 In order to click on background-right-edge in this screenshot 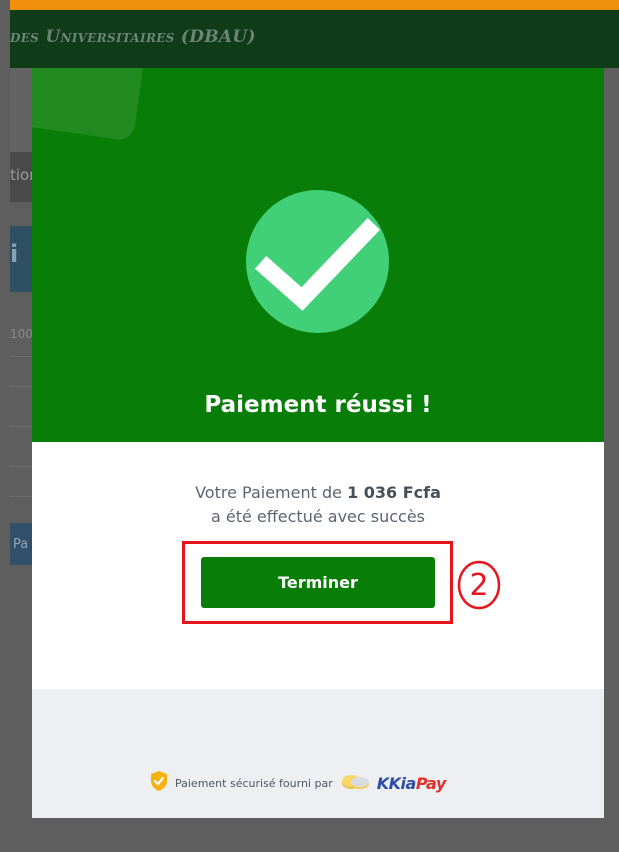, I will do `click(611, 460)`.